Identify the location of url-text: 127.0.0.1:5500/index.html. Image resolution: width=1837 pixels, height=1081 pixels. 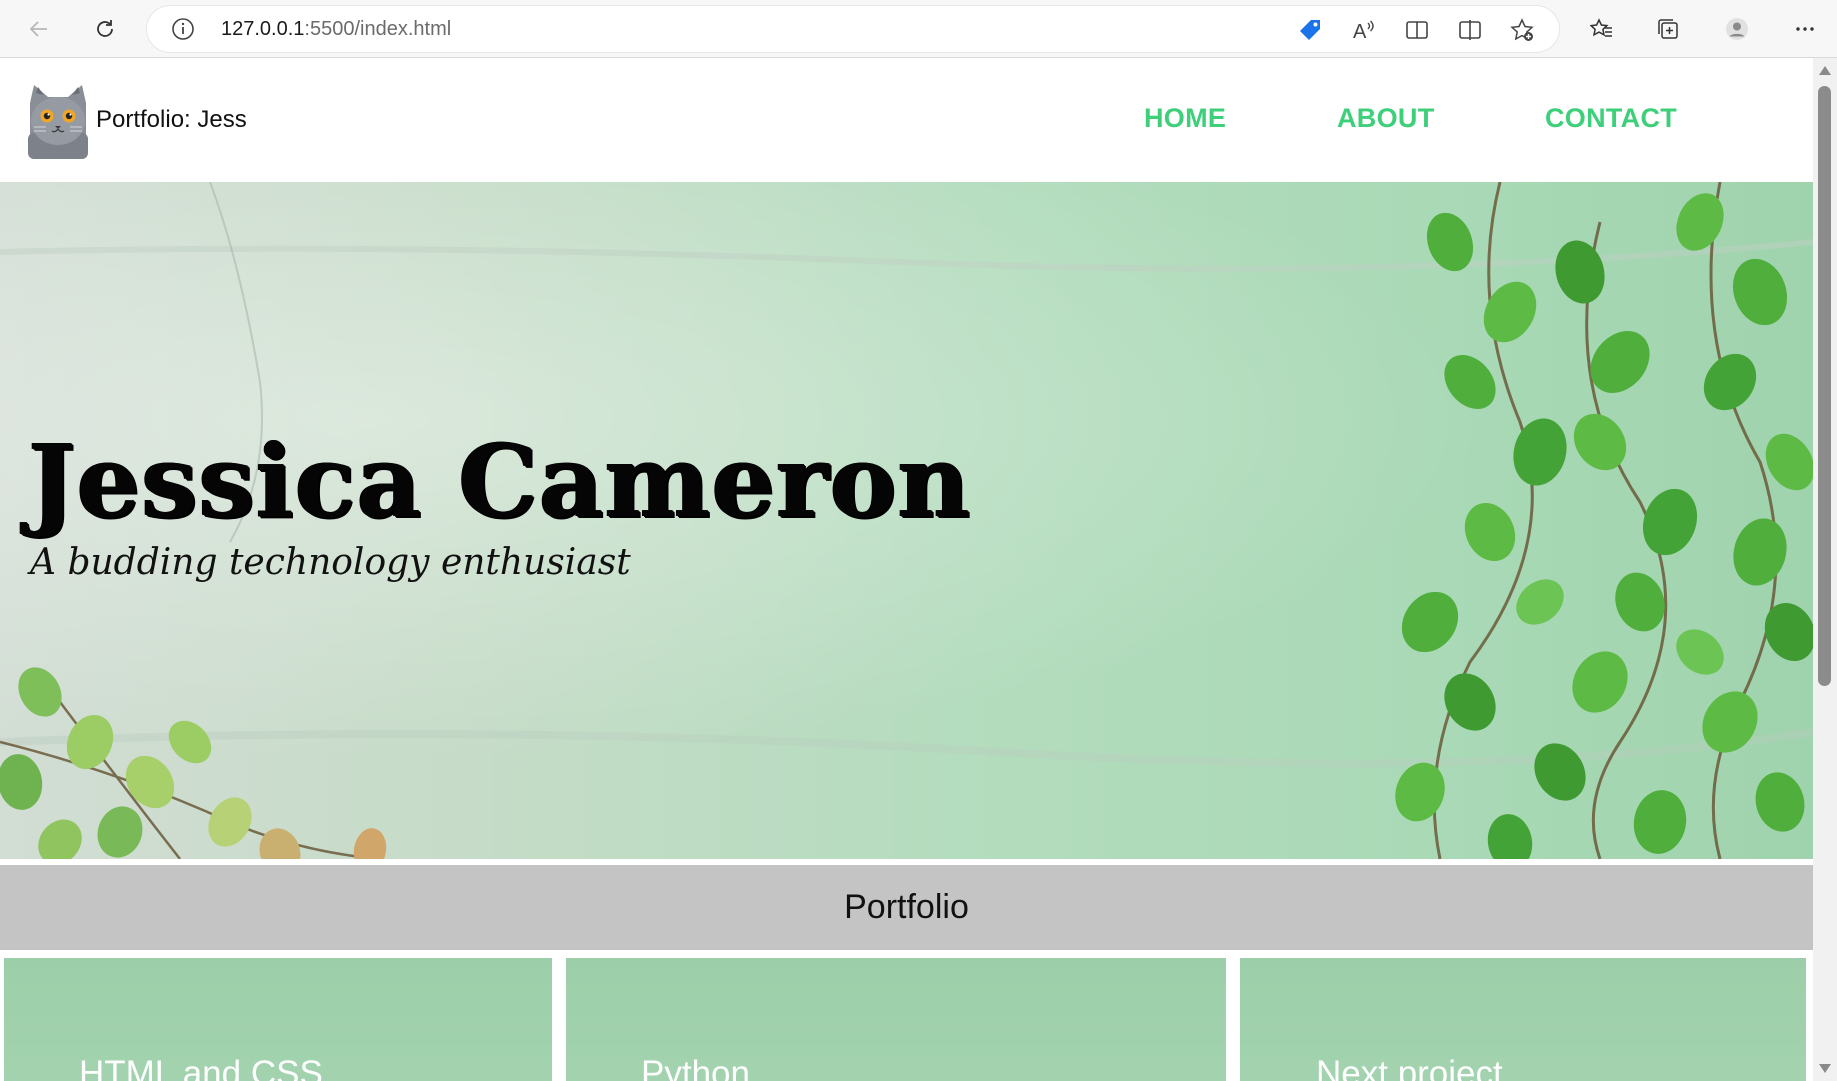
(336, 29).